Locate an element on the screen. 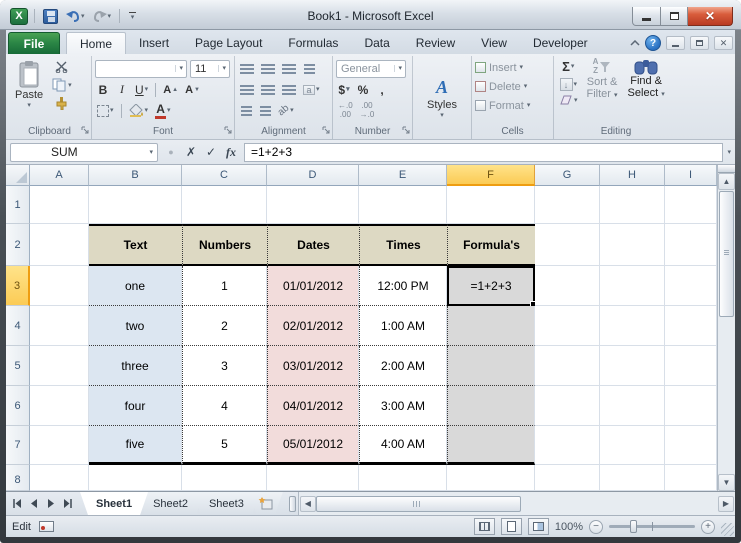  sheet-tab-sheet2: Sheet2 is located at coordinates (170, 503).